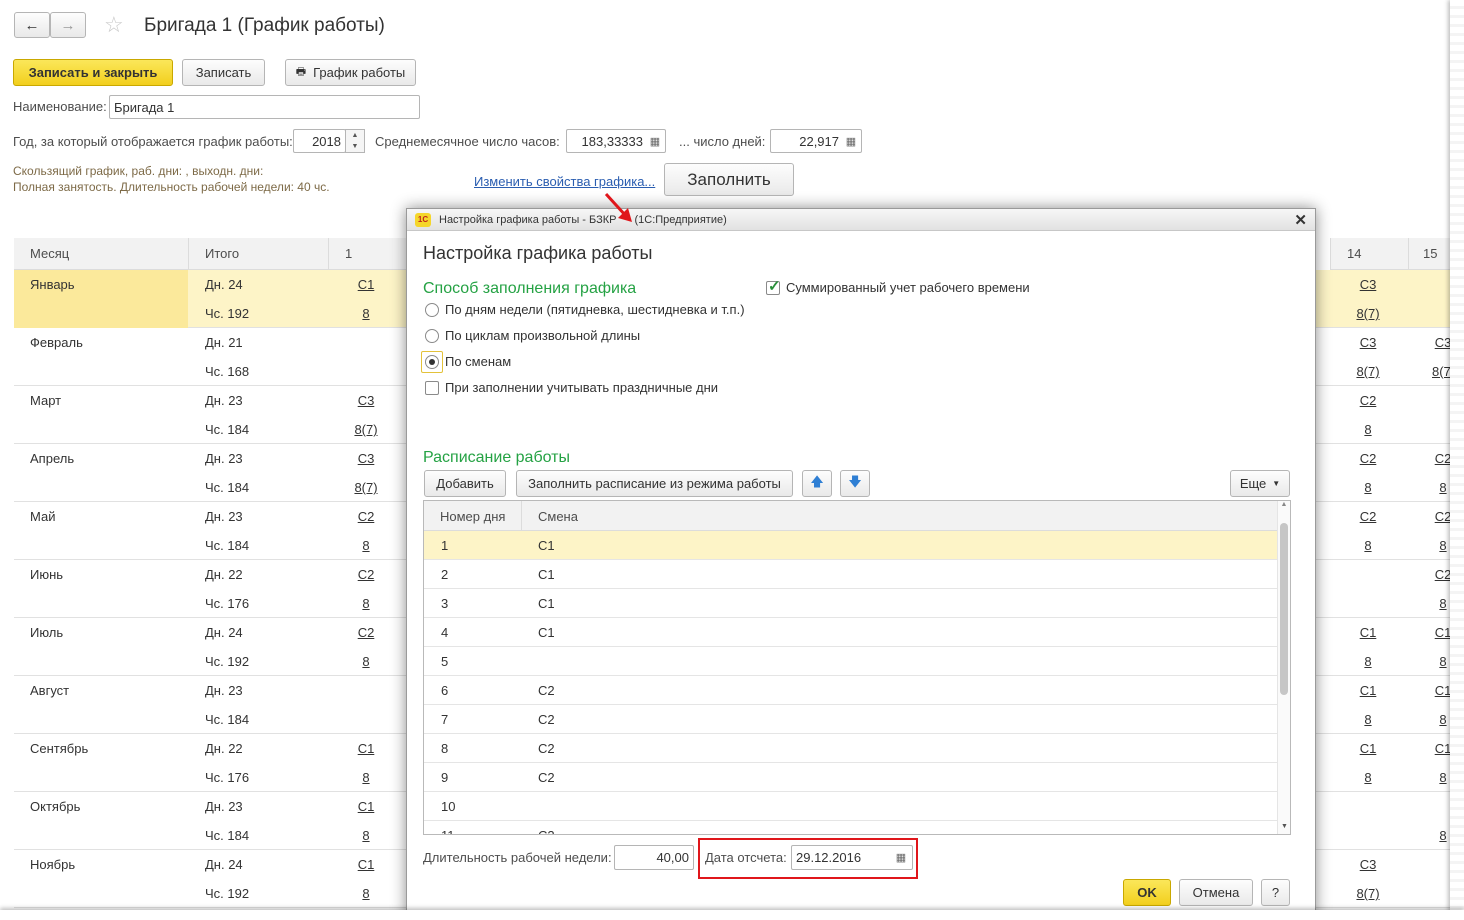  What do you see at coordinates (1216, 892) in the screenshot?
I see `cancel-button: Отмена` at bounding box center [1216, 892].